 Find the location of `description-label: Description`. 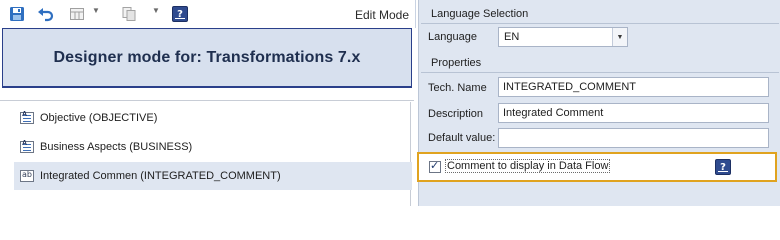

description-label: Description is located at coordinates (456, 114).